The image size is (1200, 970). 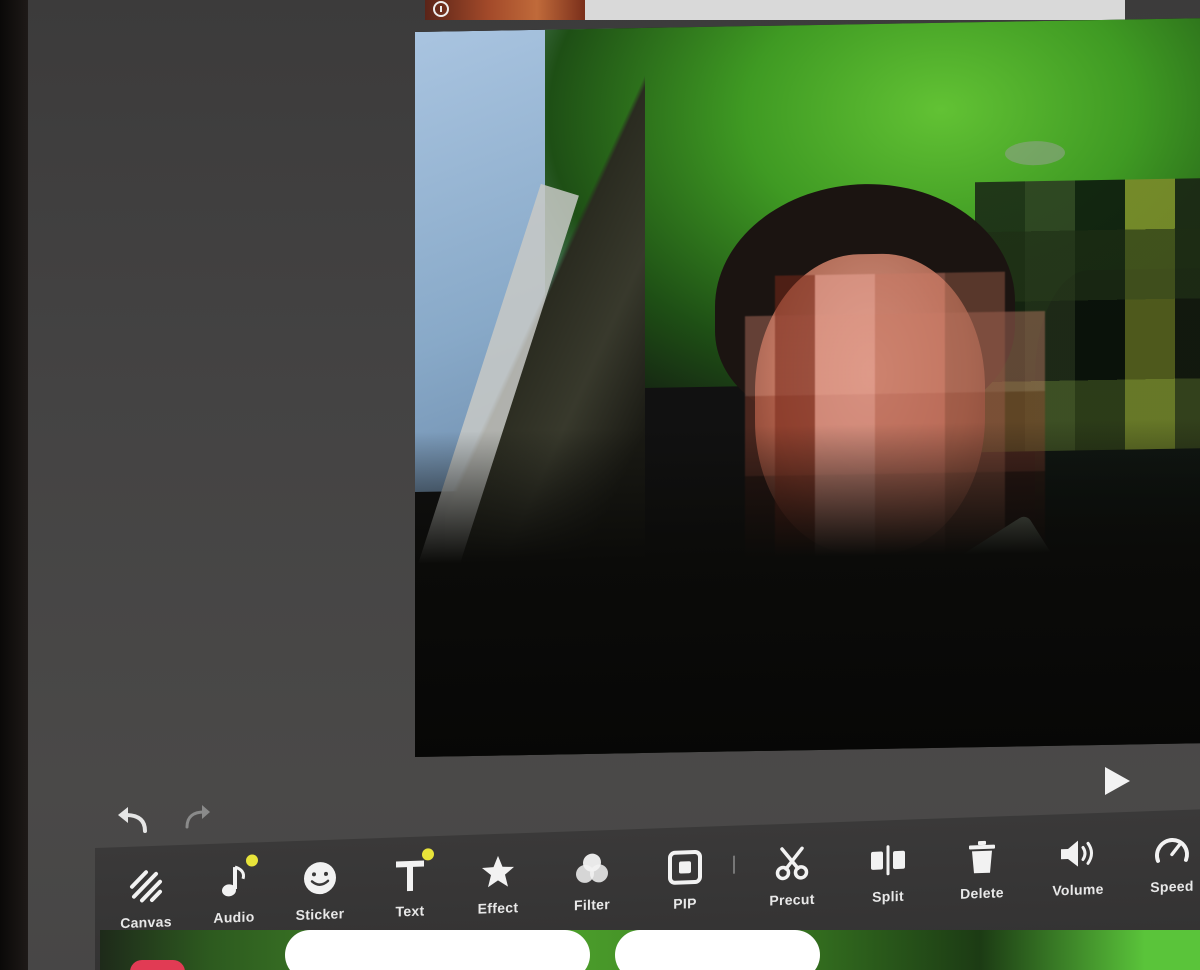 I want to click on tool-pip: PIP, so click(x=685, y=879).